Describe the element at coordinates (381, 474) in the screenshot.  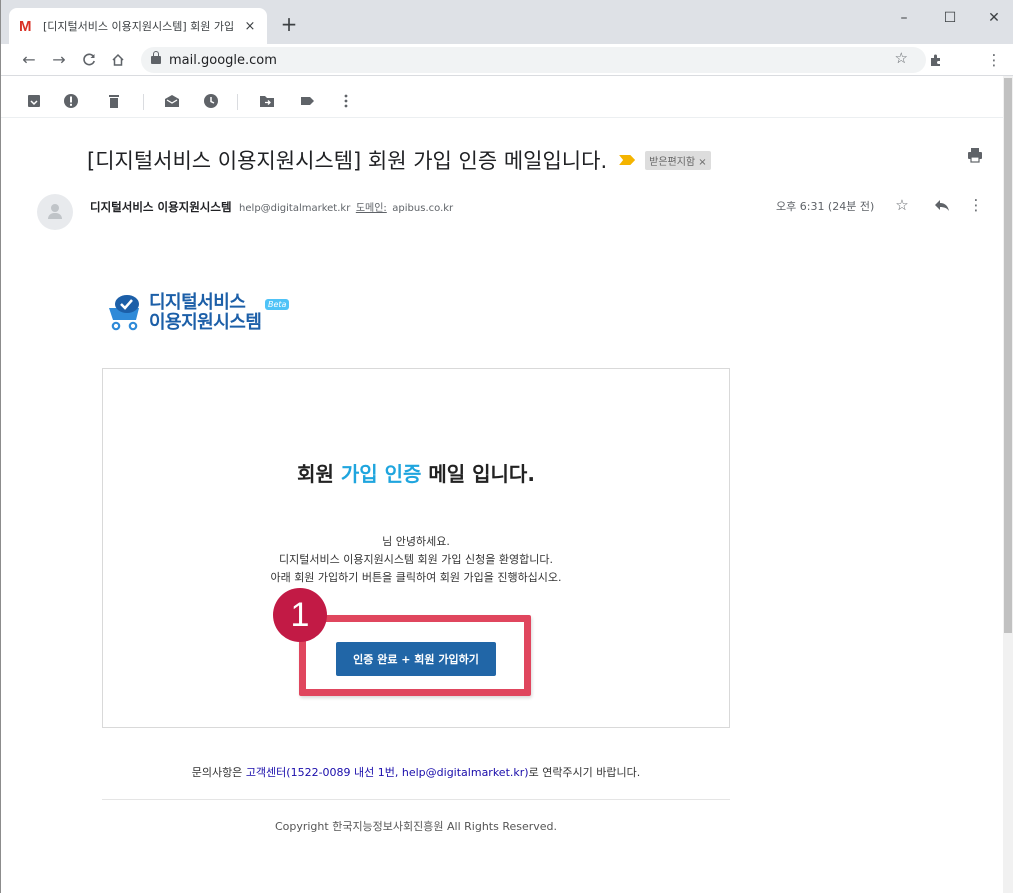
I see `title-highlight: 가입 인증` at that location.